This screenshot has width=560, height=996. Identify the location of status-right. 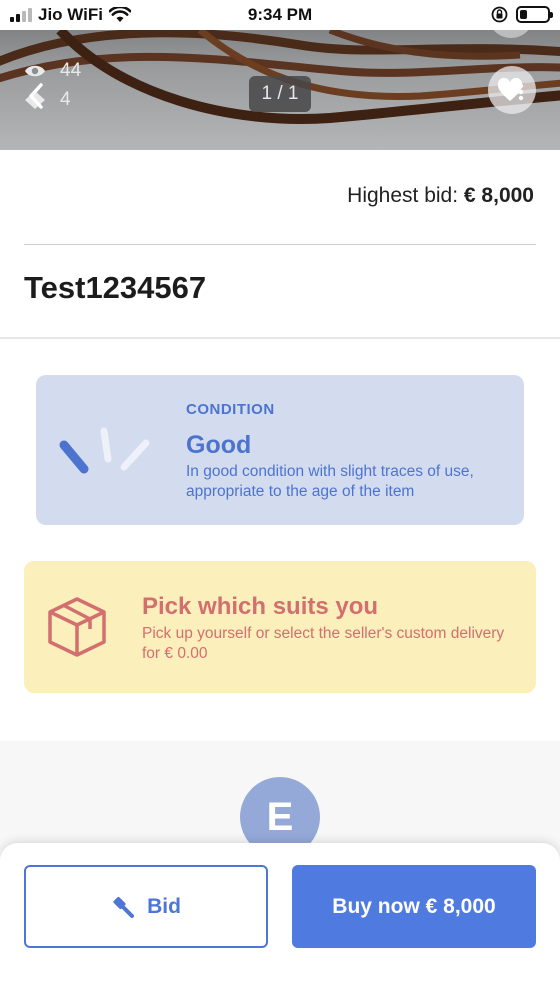
(522, 14).